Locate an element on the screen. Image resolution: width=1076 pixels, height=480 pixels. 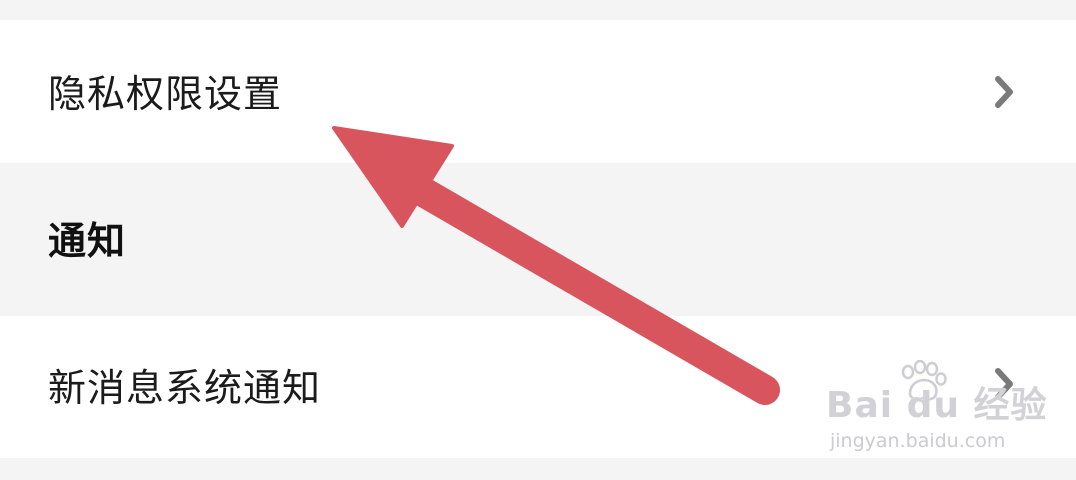
watermark-url-text: jingyan.baidu.com is located at coordinates (918, 441).